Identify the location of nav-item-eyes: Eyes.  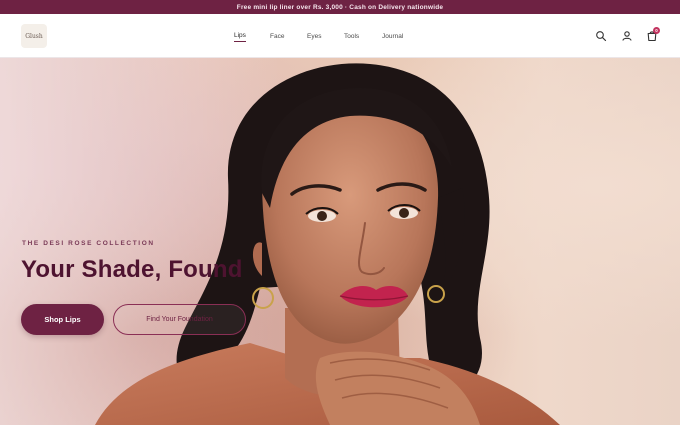
(314, 36).